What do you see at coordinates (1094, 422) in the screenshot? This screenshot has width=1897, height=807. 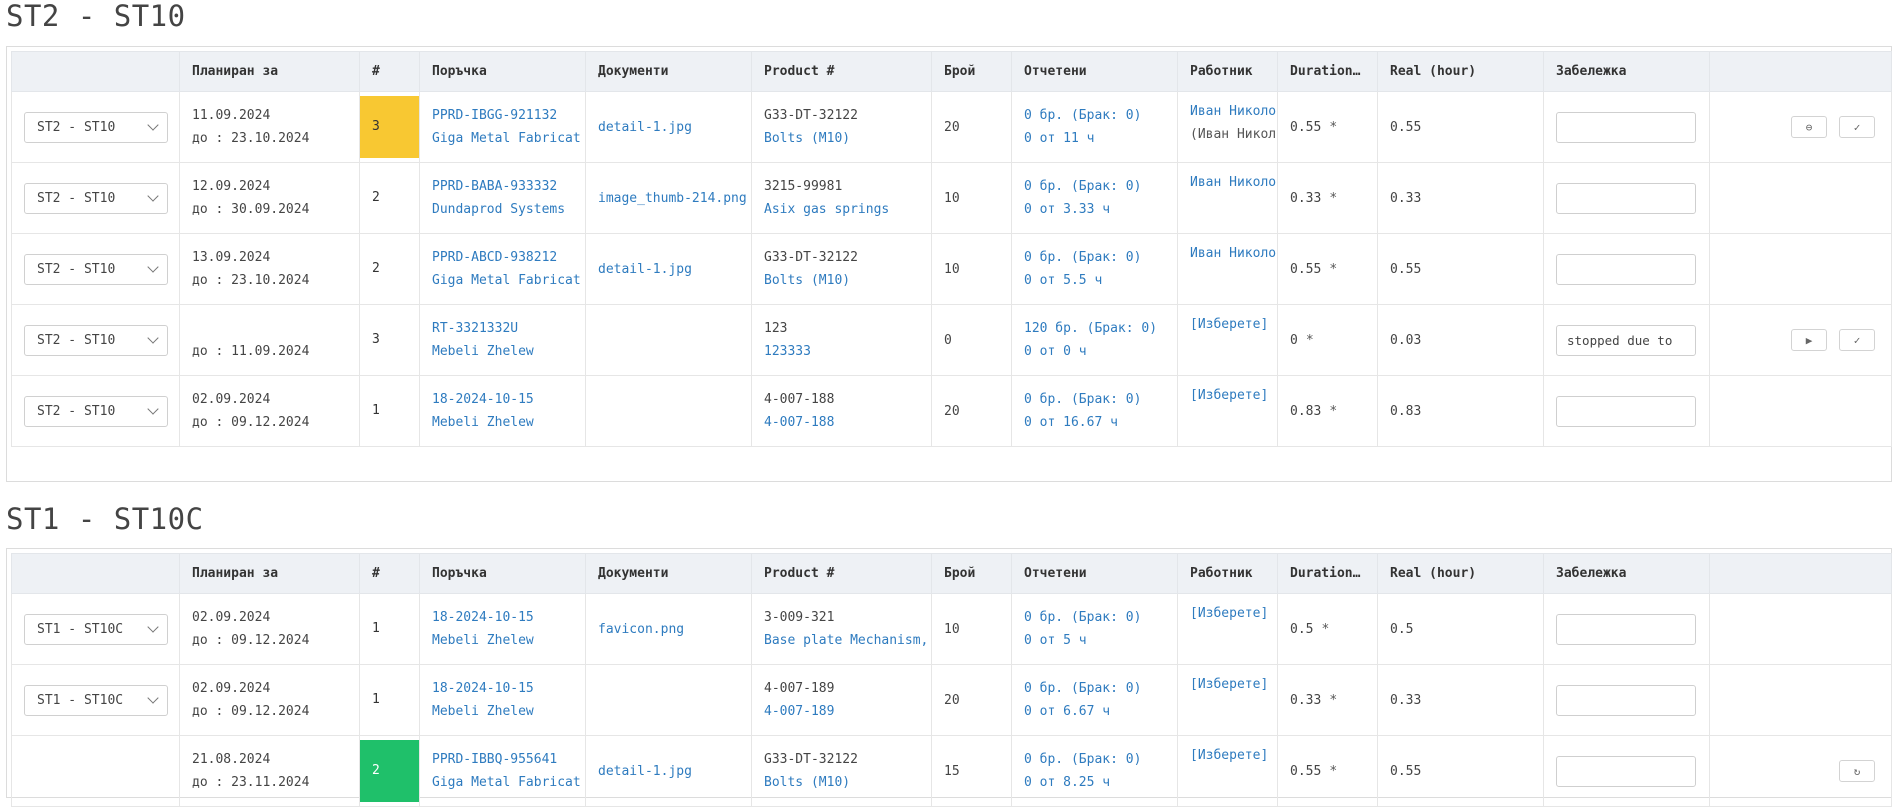 I see `reported-time-link: 0 от 16.67 ч` at bounding box center [1094, 422].